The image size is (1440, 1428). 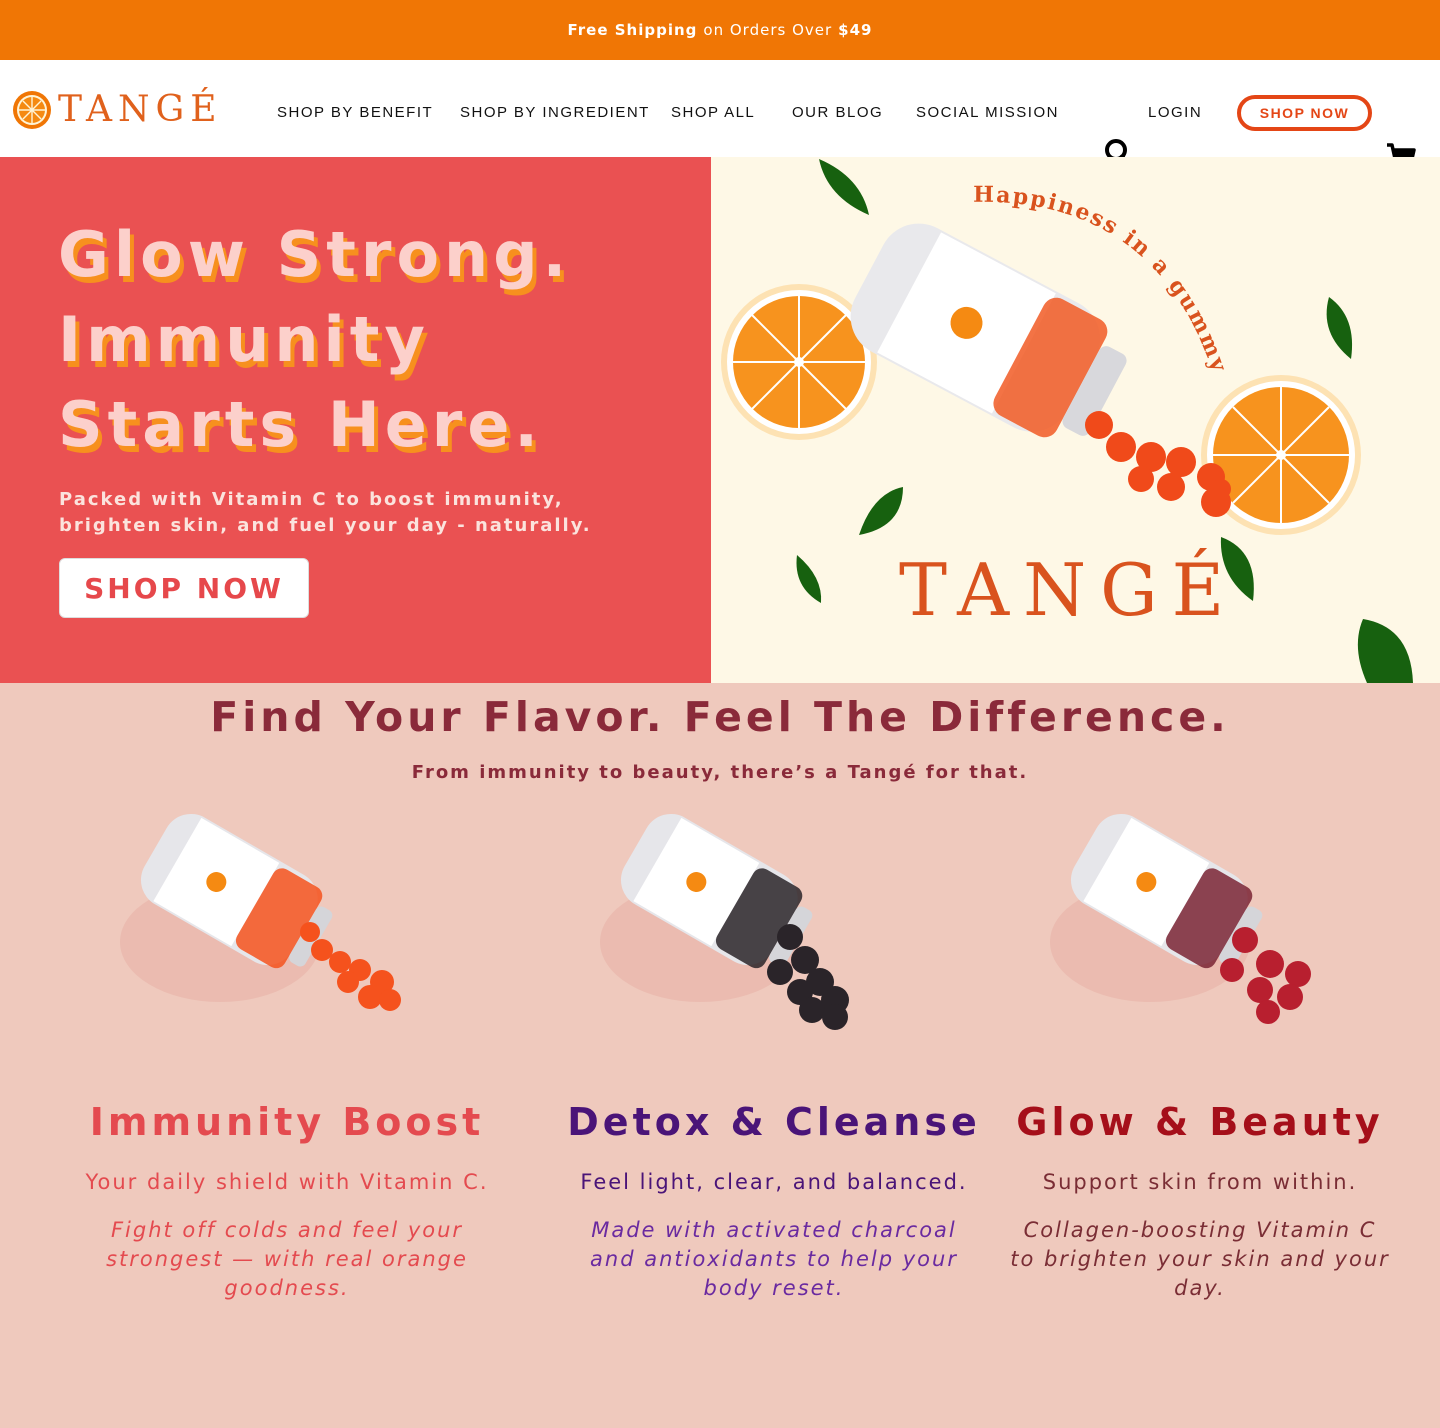 I want to click on announcement-bar: Free Shipping on Orders Over $49, so click(x=720, y=30).